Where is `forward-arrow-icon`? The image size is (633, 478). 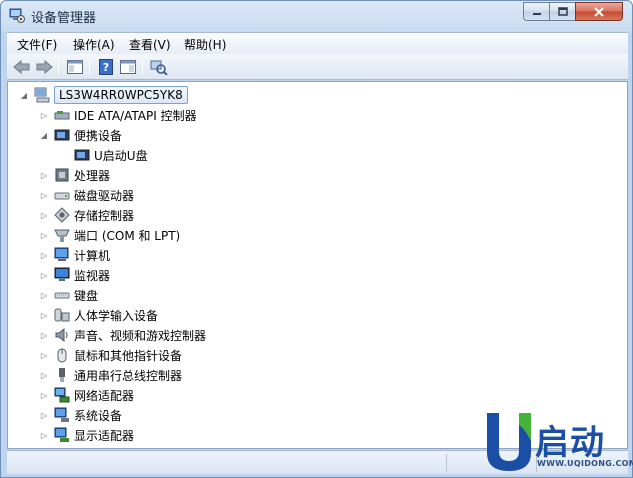
forward-arrow-icon is located at coordinates (44, 67).